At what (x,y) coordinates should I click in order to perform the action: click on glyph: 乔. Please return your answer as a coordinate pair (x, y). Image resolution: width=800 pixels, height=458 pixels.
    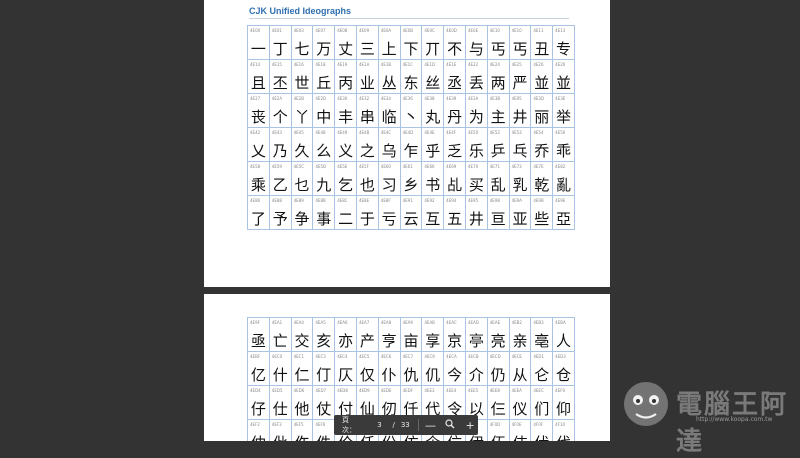
    Looking at the image, I should click on (542, 151).